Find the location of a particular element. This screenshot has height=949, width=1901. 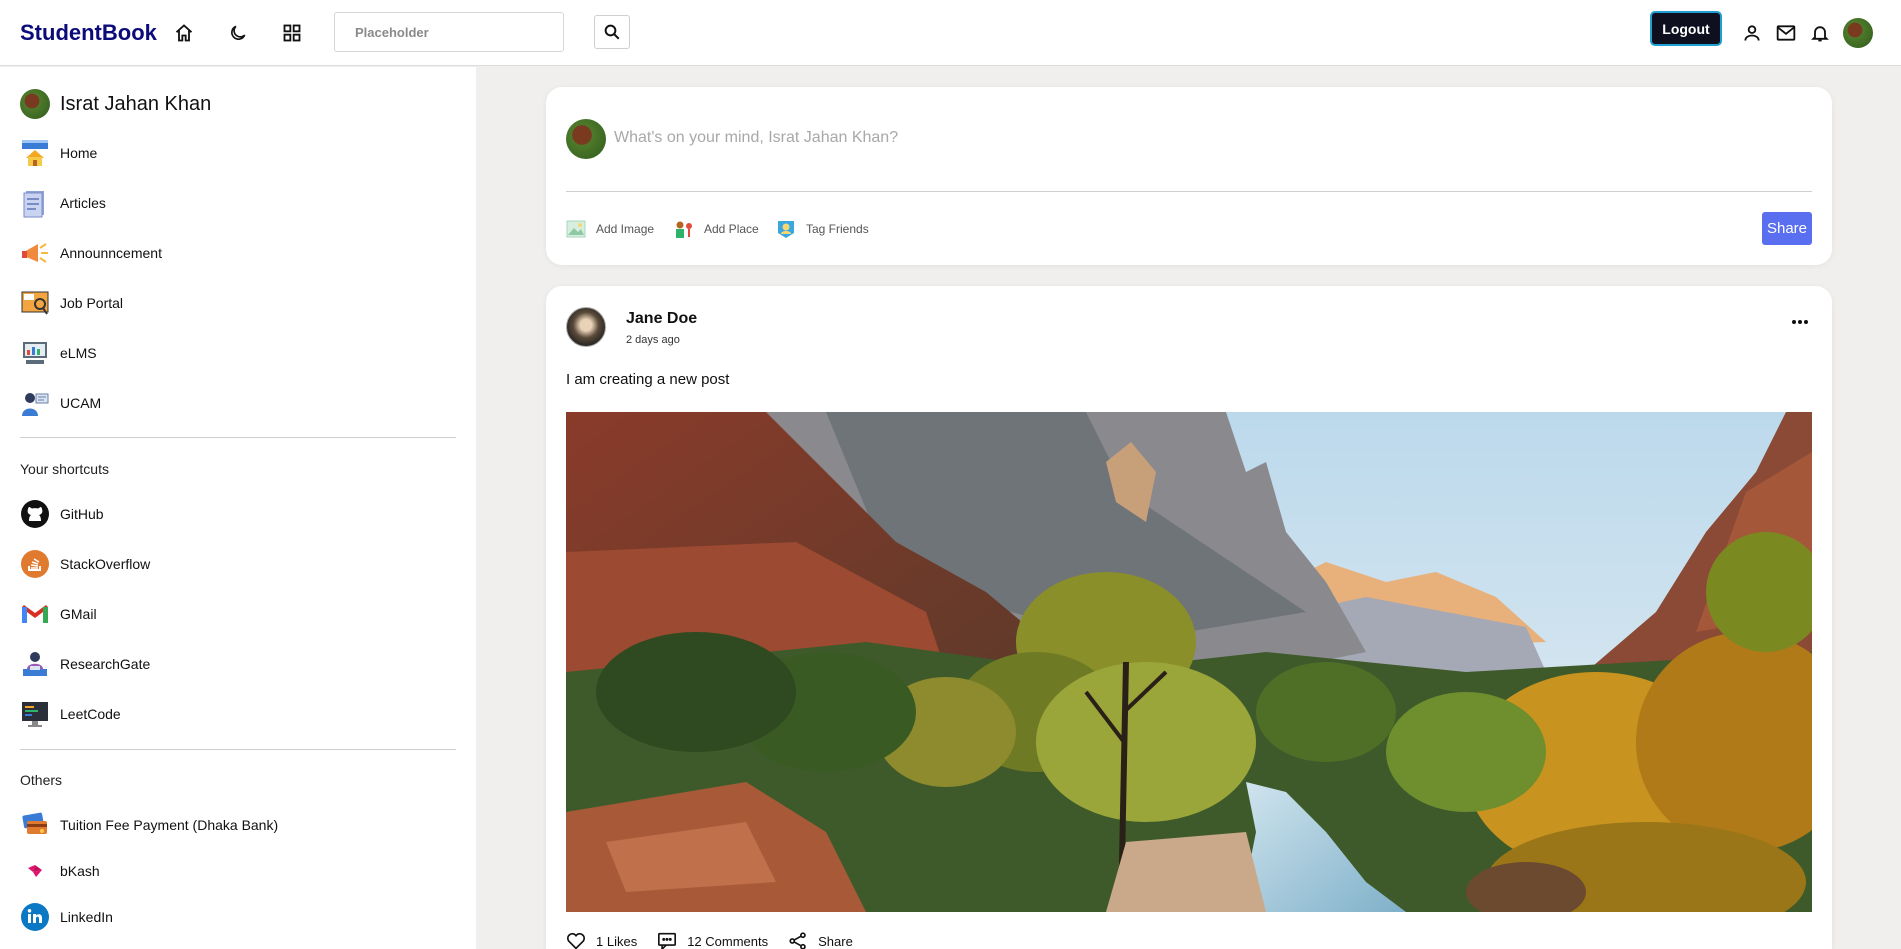

like-button: 1 Likes is located at coordinates (601, 940).